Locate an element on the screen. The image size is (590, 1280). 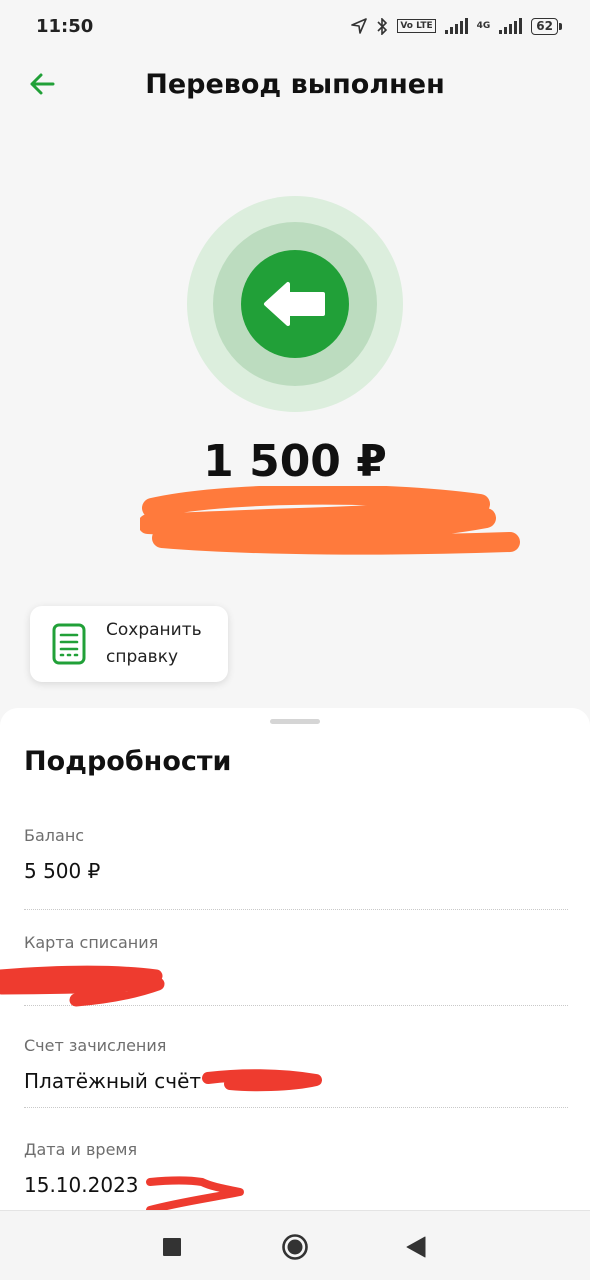
redaction-scribble is located at coordinates (330, 520).